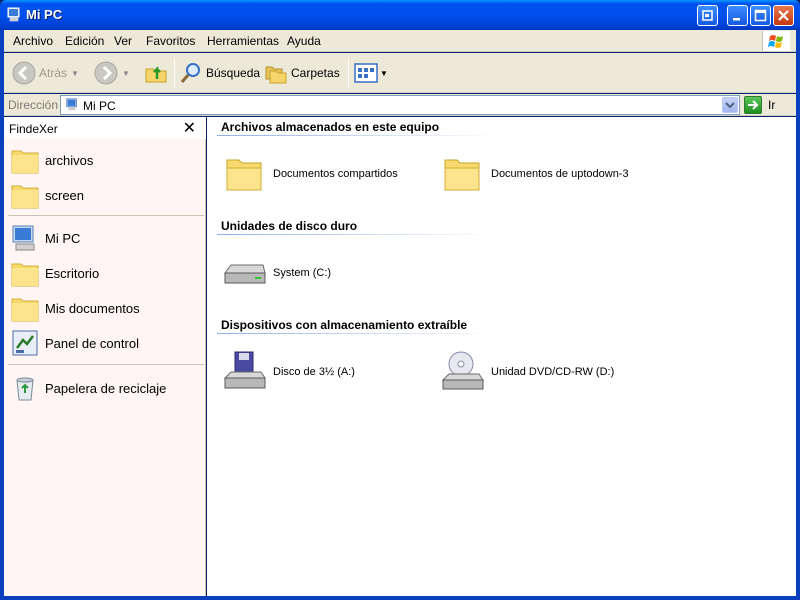  Describe the element at coordinates (105, 128) in the screenshot. I see `panel-header: FindeXer ✕` at that location.